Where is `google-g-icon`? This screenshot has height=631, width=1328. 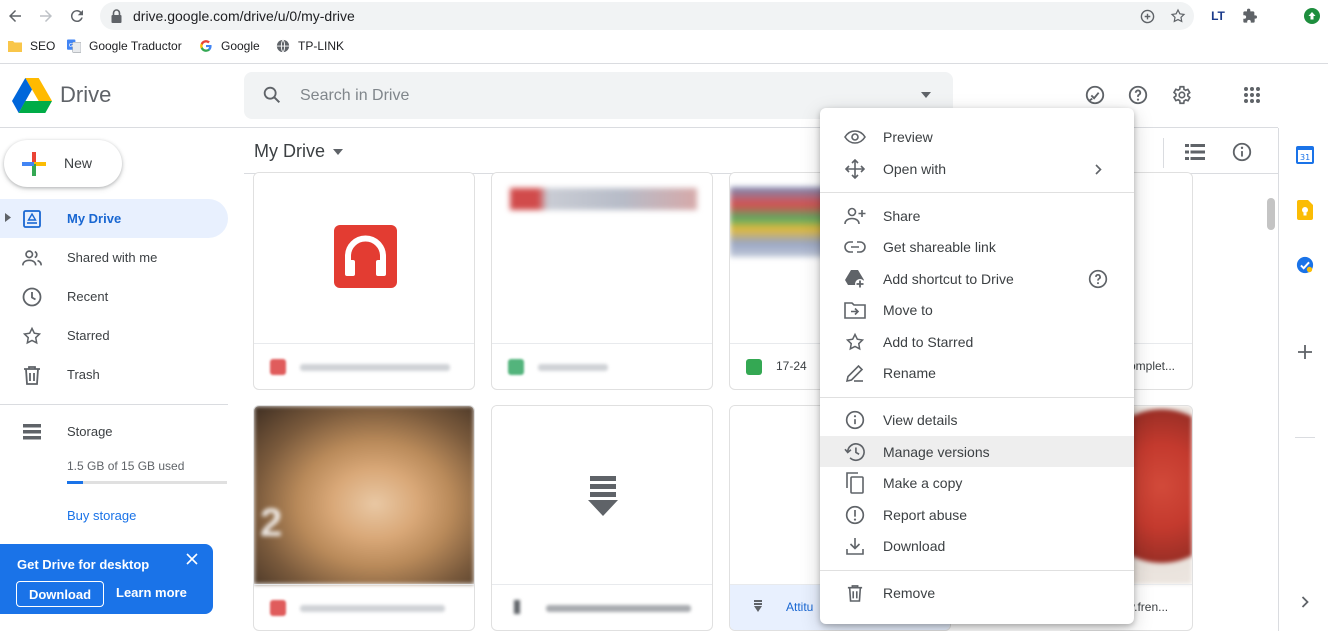 google-g-icon is located at coordinates (206, 46).